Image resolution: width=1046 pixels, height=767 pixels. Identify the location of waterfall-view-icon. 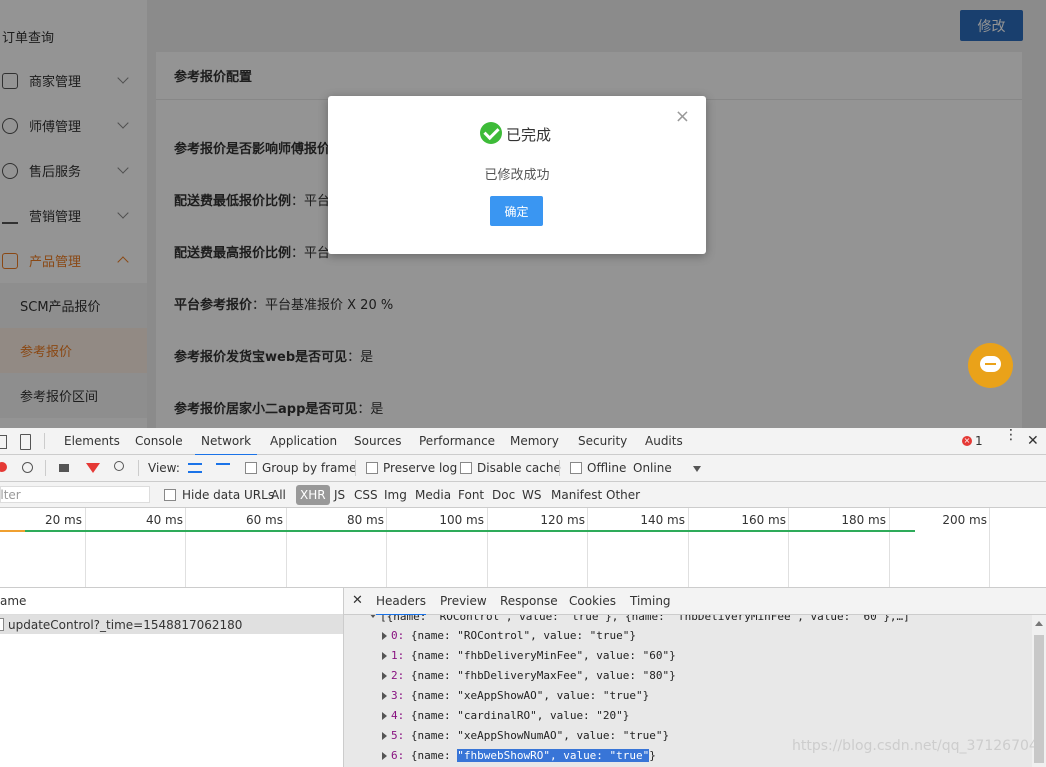
(223, 468).